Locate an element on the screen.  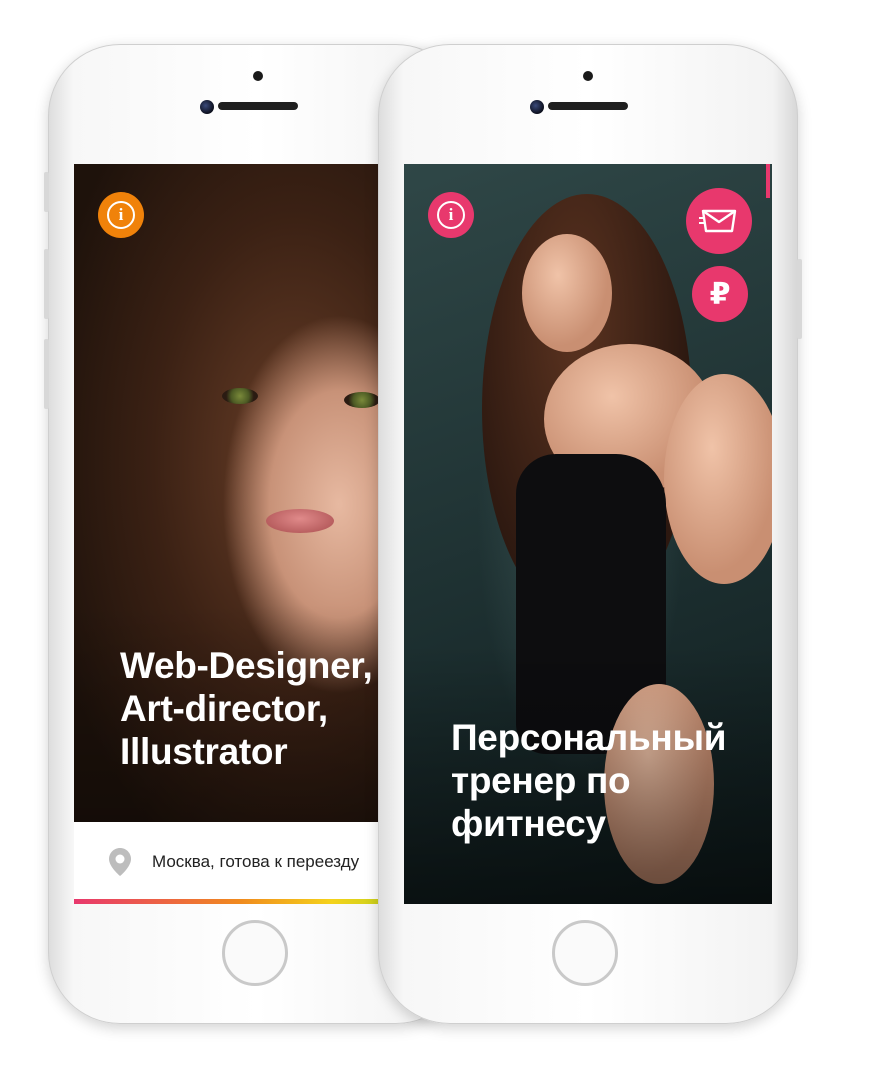
photo-eye-left is located at coordinates (240, 396).